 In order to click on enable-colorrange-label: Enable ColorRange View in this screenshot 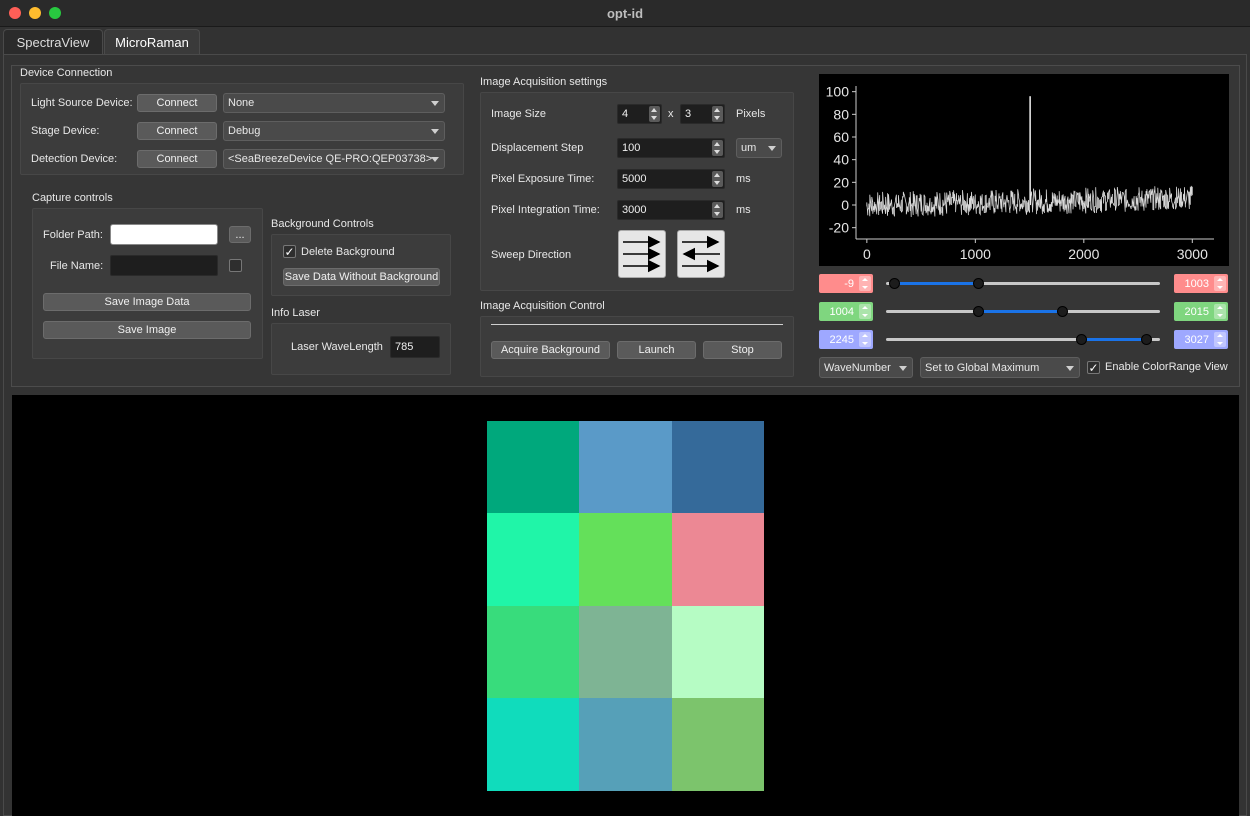, I will do `click(1166, 367)`.